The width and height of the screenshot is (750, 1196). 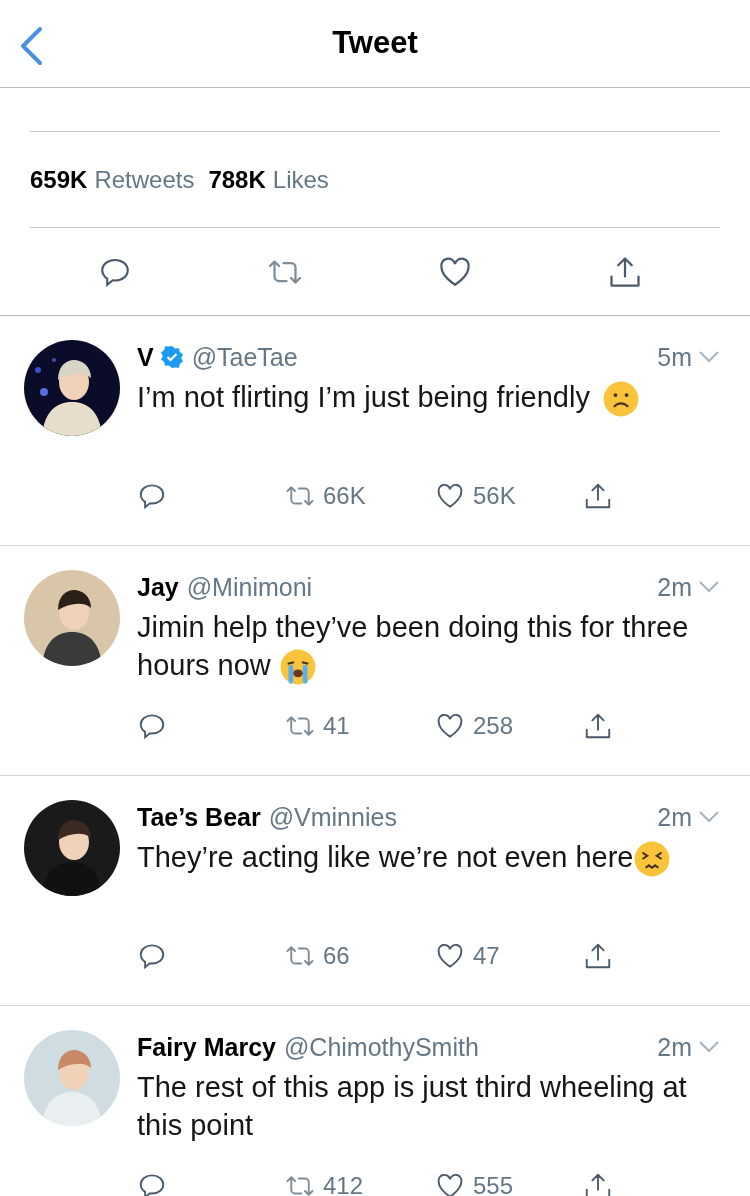 What do you see at coordinates (413, 647) in the screenshot?
I see `reply-text: Jimin help they’ve been doing this for three hours now` at bounding box center [413, 647].